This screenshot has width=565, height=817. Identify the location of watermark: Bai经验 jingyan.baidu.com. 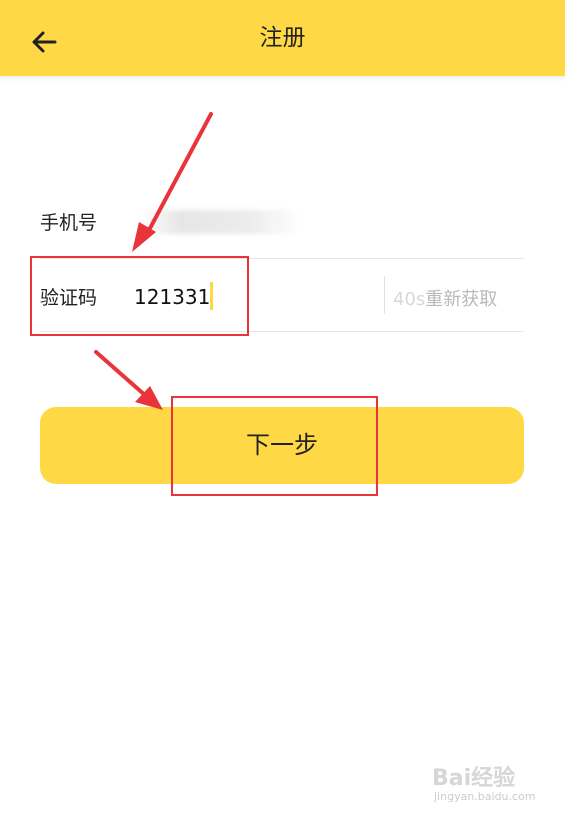
(492, 785).